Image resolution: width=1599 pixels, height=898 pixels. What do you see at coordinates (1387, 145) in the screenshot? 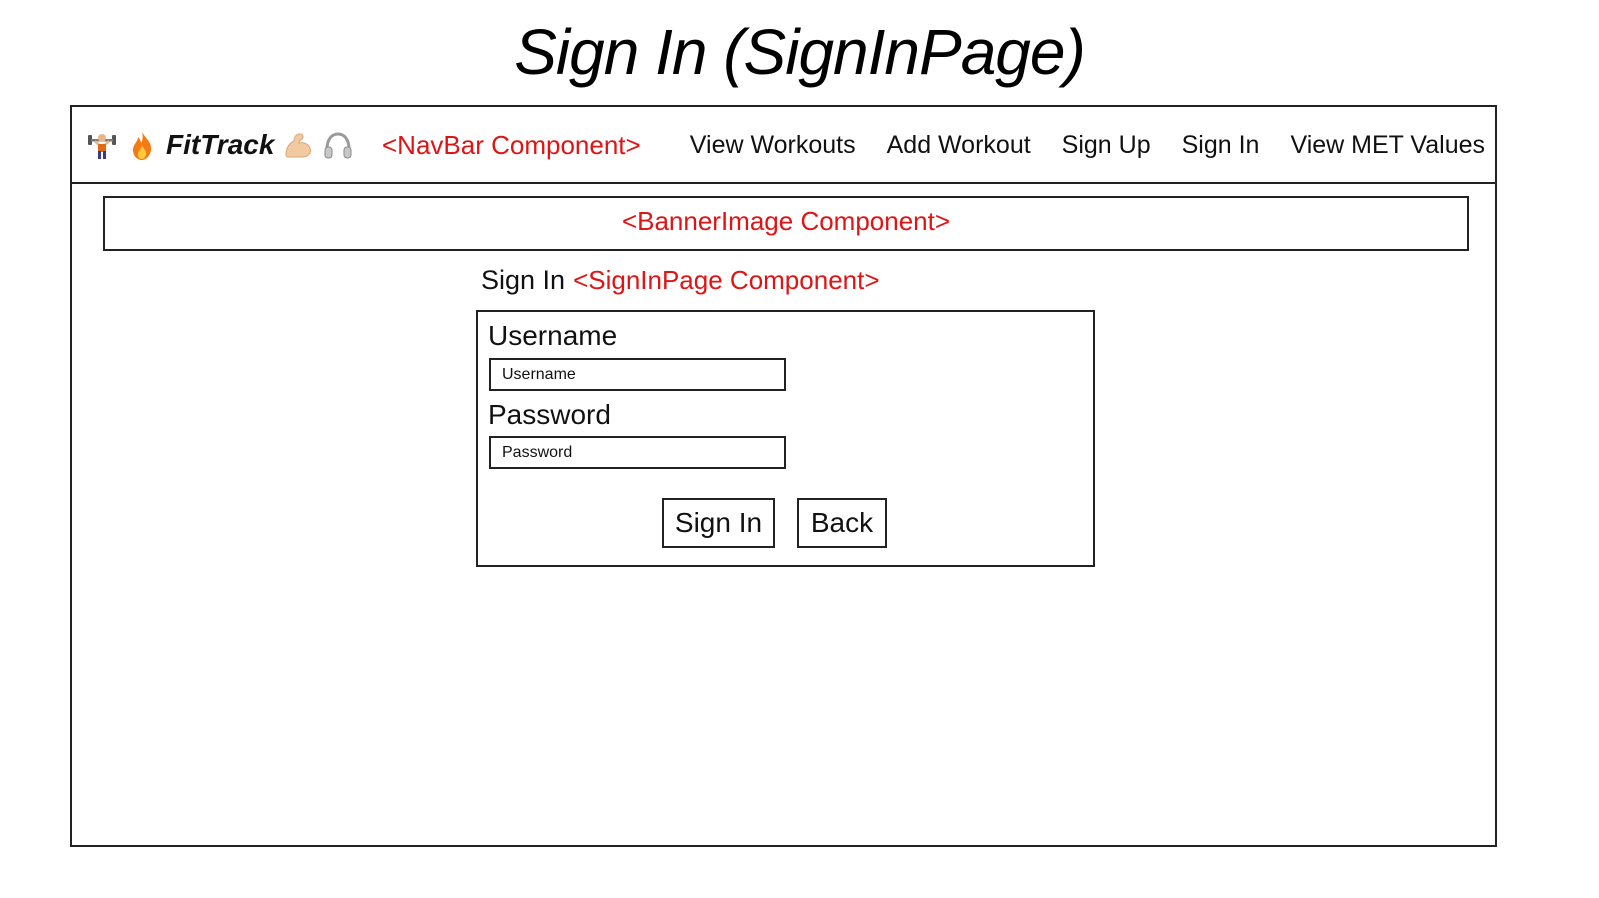
I see `nav-link-view-met-values: View MET Values` at bounding box center [1387, 145].